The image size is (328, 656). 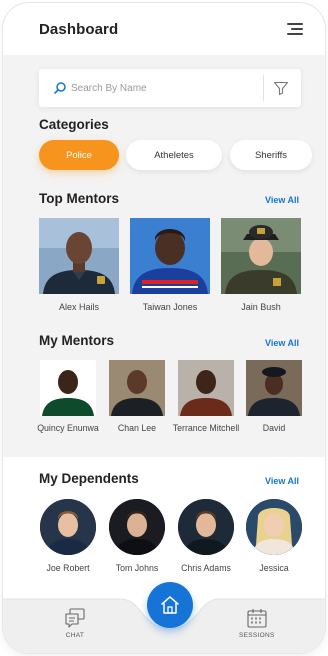 What do you see at coordinates (174, 155) in the screenshot?
I see `chip-atheletes: Atheletes` at bounding box center [174, 155].